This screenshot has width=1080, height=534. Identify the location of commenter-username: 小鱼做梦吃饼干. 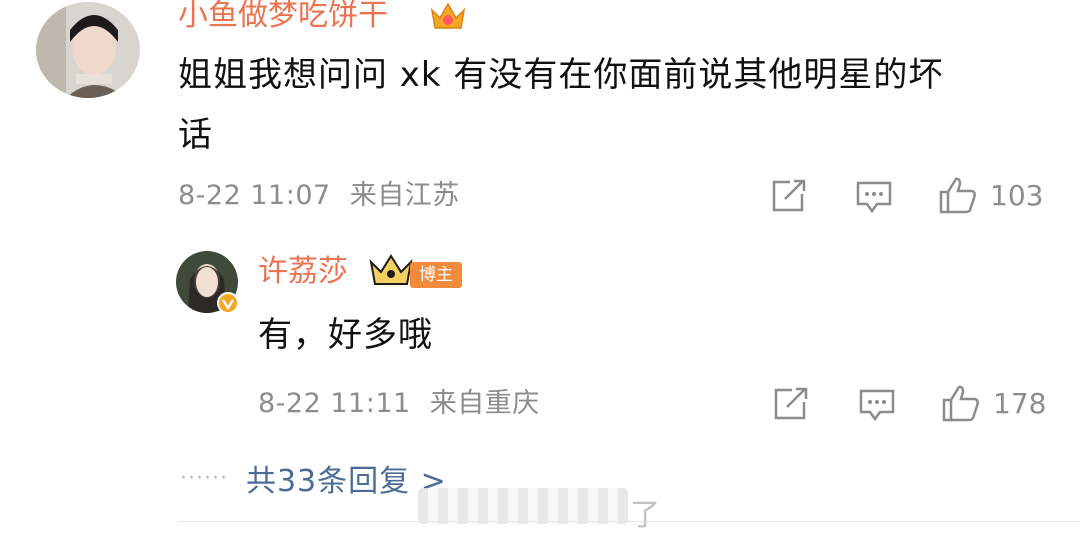
(283, 17).